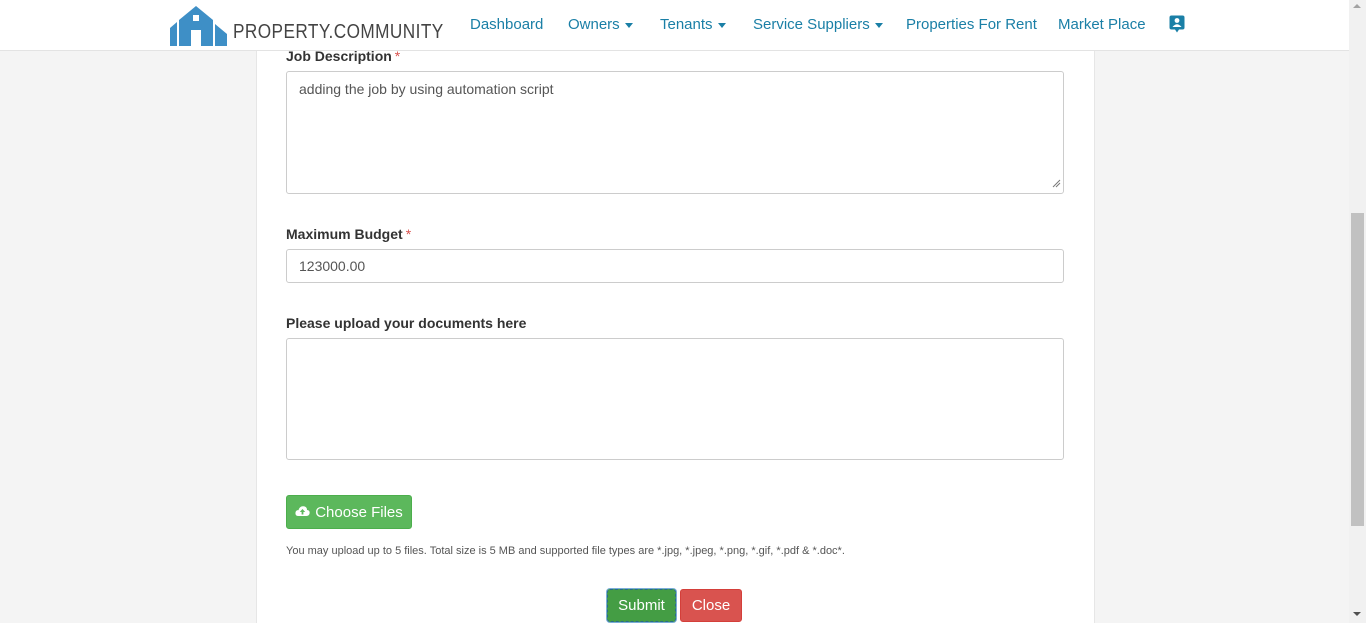 The height and width of the screenshot is (623, 1366). Describe the element at coordinates (811, 24) in the screenshot. I see `nav-label: Service Suppliers` at that location.